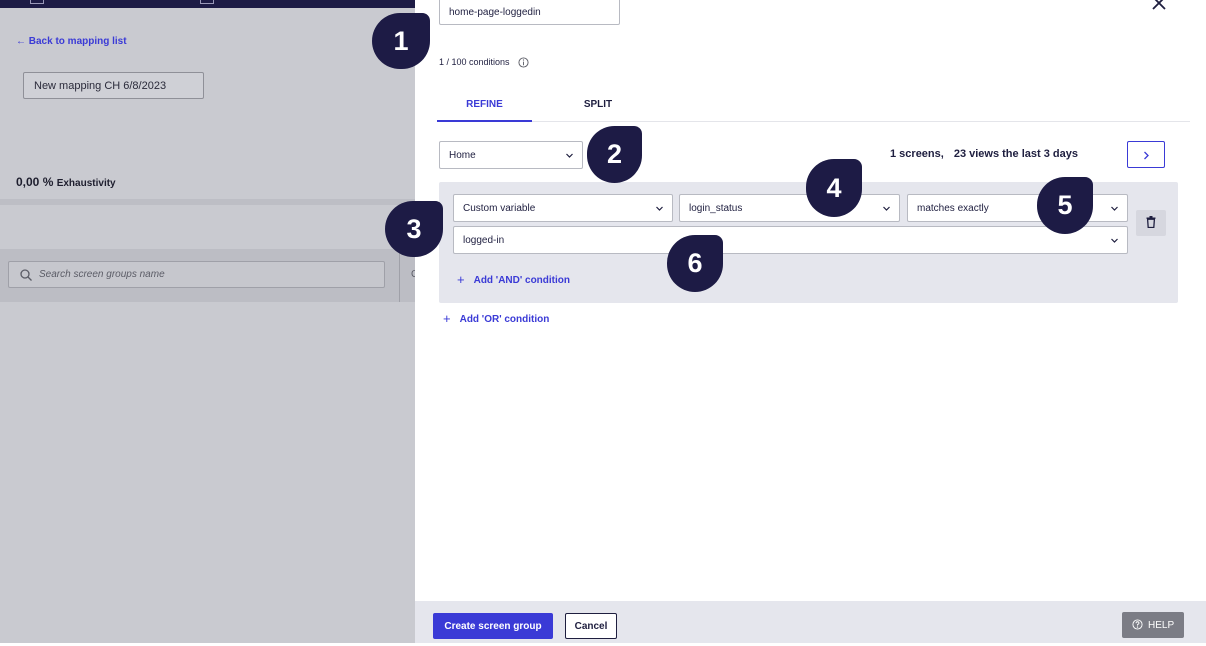  Describe the element at coordinates (113, 85) in the screenshot. I see `mapping-name-field: New mapping CH 6/8/2023` at that location.